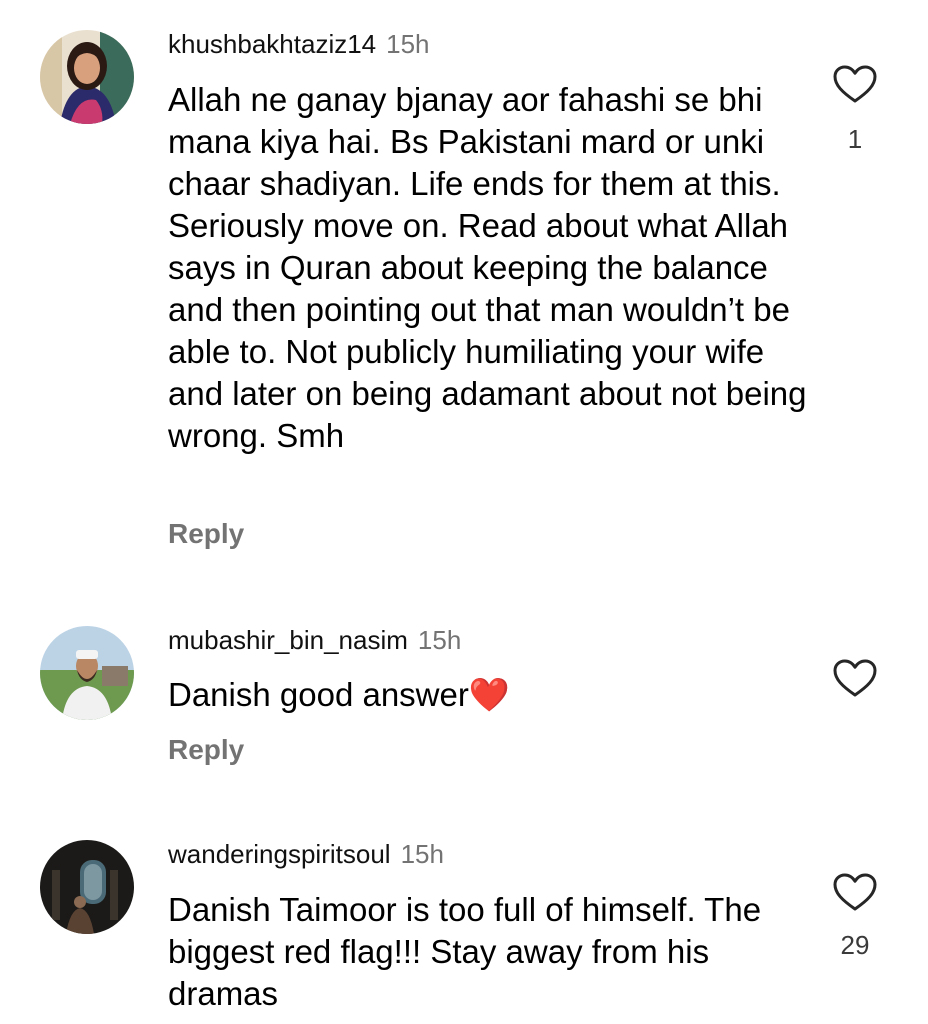  I want to click on avatar-image-dark-scene, so click(87, 887).